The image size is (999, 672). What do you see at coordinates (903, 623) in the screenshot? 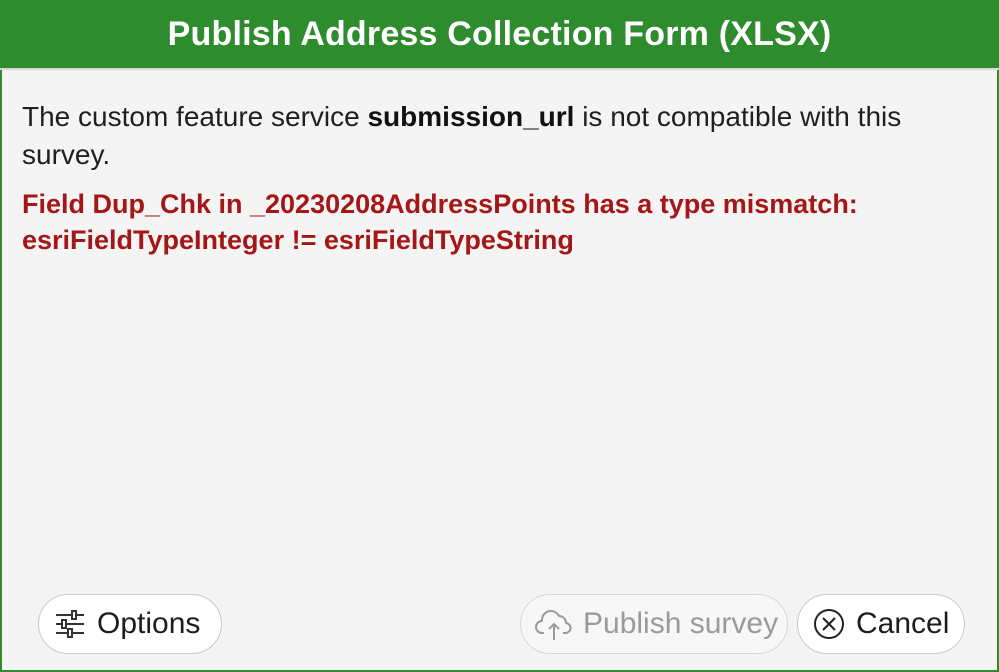
I see `cancel-label: Cancel` at bounding box center [903, 623].